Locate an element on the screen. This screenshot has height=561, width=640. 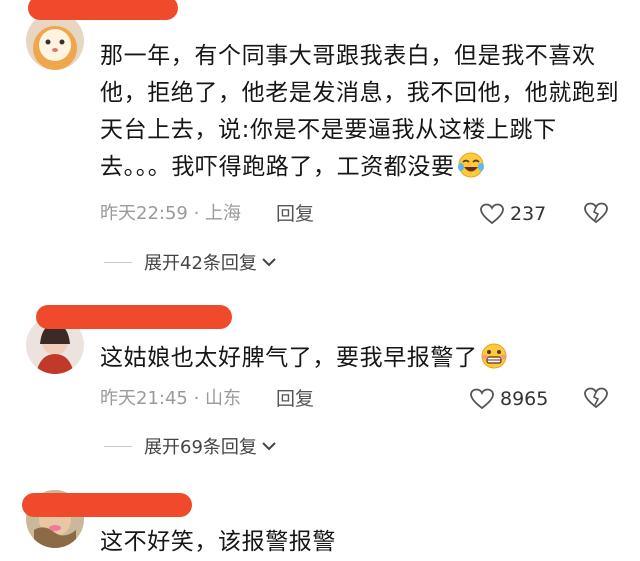
grimacing-emoji-icon is located at coordinates (494, 362).